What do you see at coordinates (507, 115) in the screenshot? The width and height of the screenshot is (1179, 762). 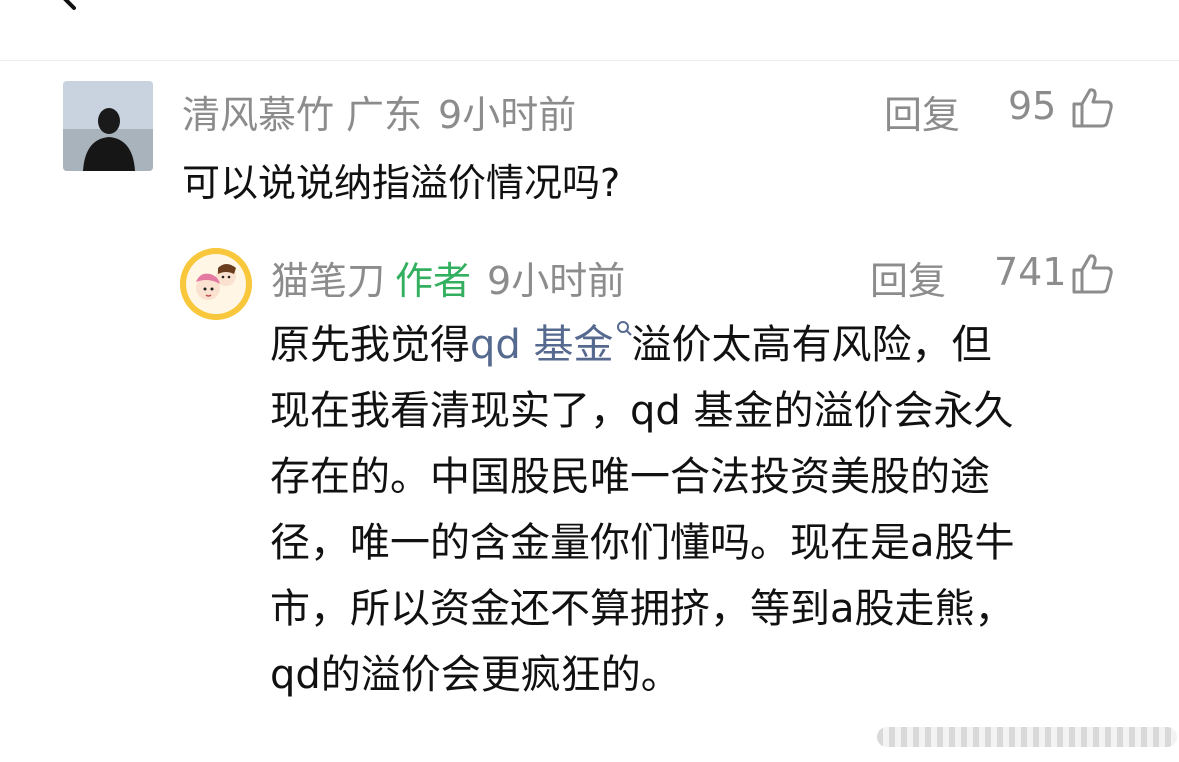 I see `comment-time: 9小时前` at bounding box center [507, 115].